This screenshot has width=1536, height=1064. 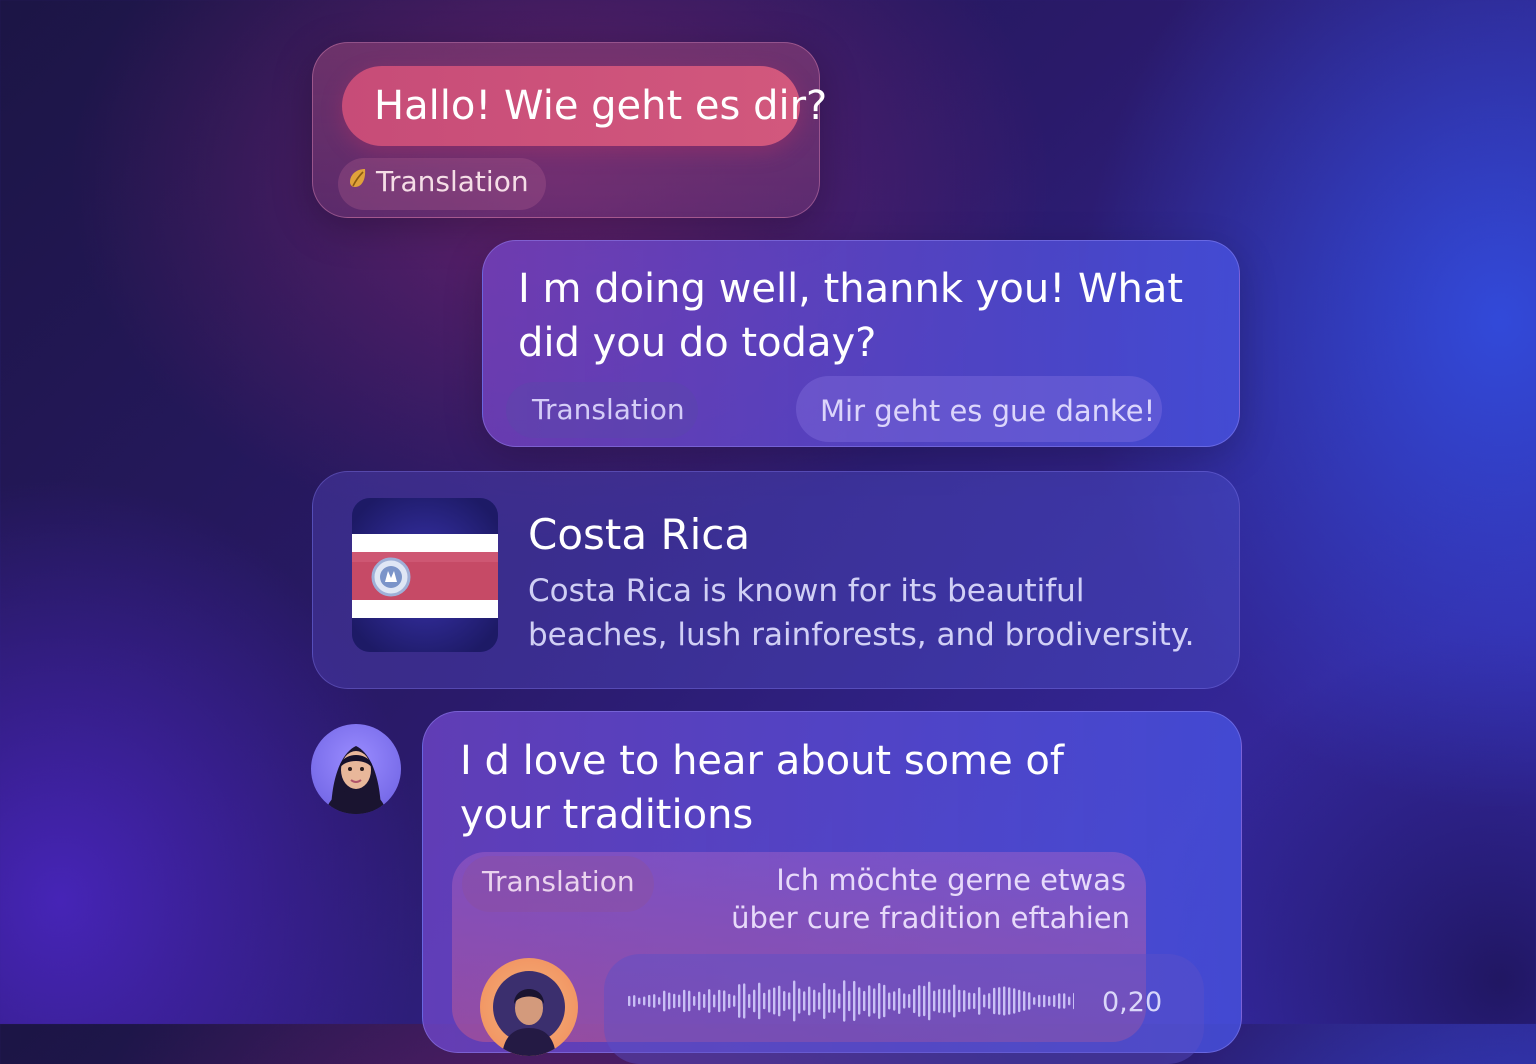 I want to click on user-avatar, so click(x=356, y=769).